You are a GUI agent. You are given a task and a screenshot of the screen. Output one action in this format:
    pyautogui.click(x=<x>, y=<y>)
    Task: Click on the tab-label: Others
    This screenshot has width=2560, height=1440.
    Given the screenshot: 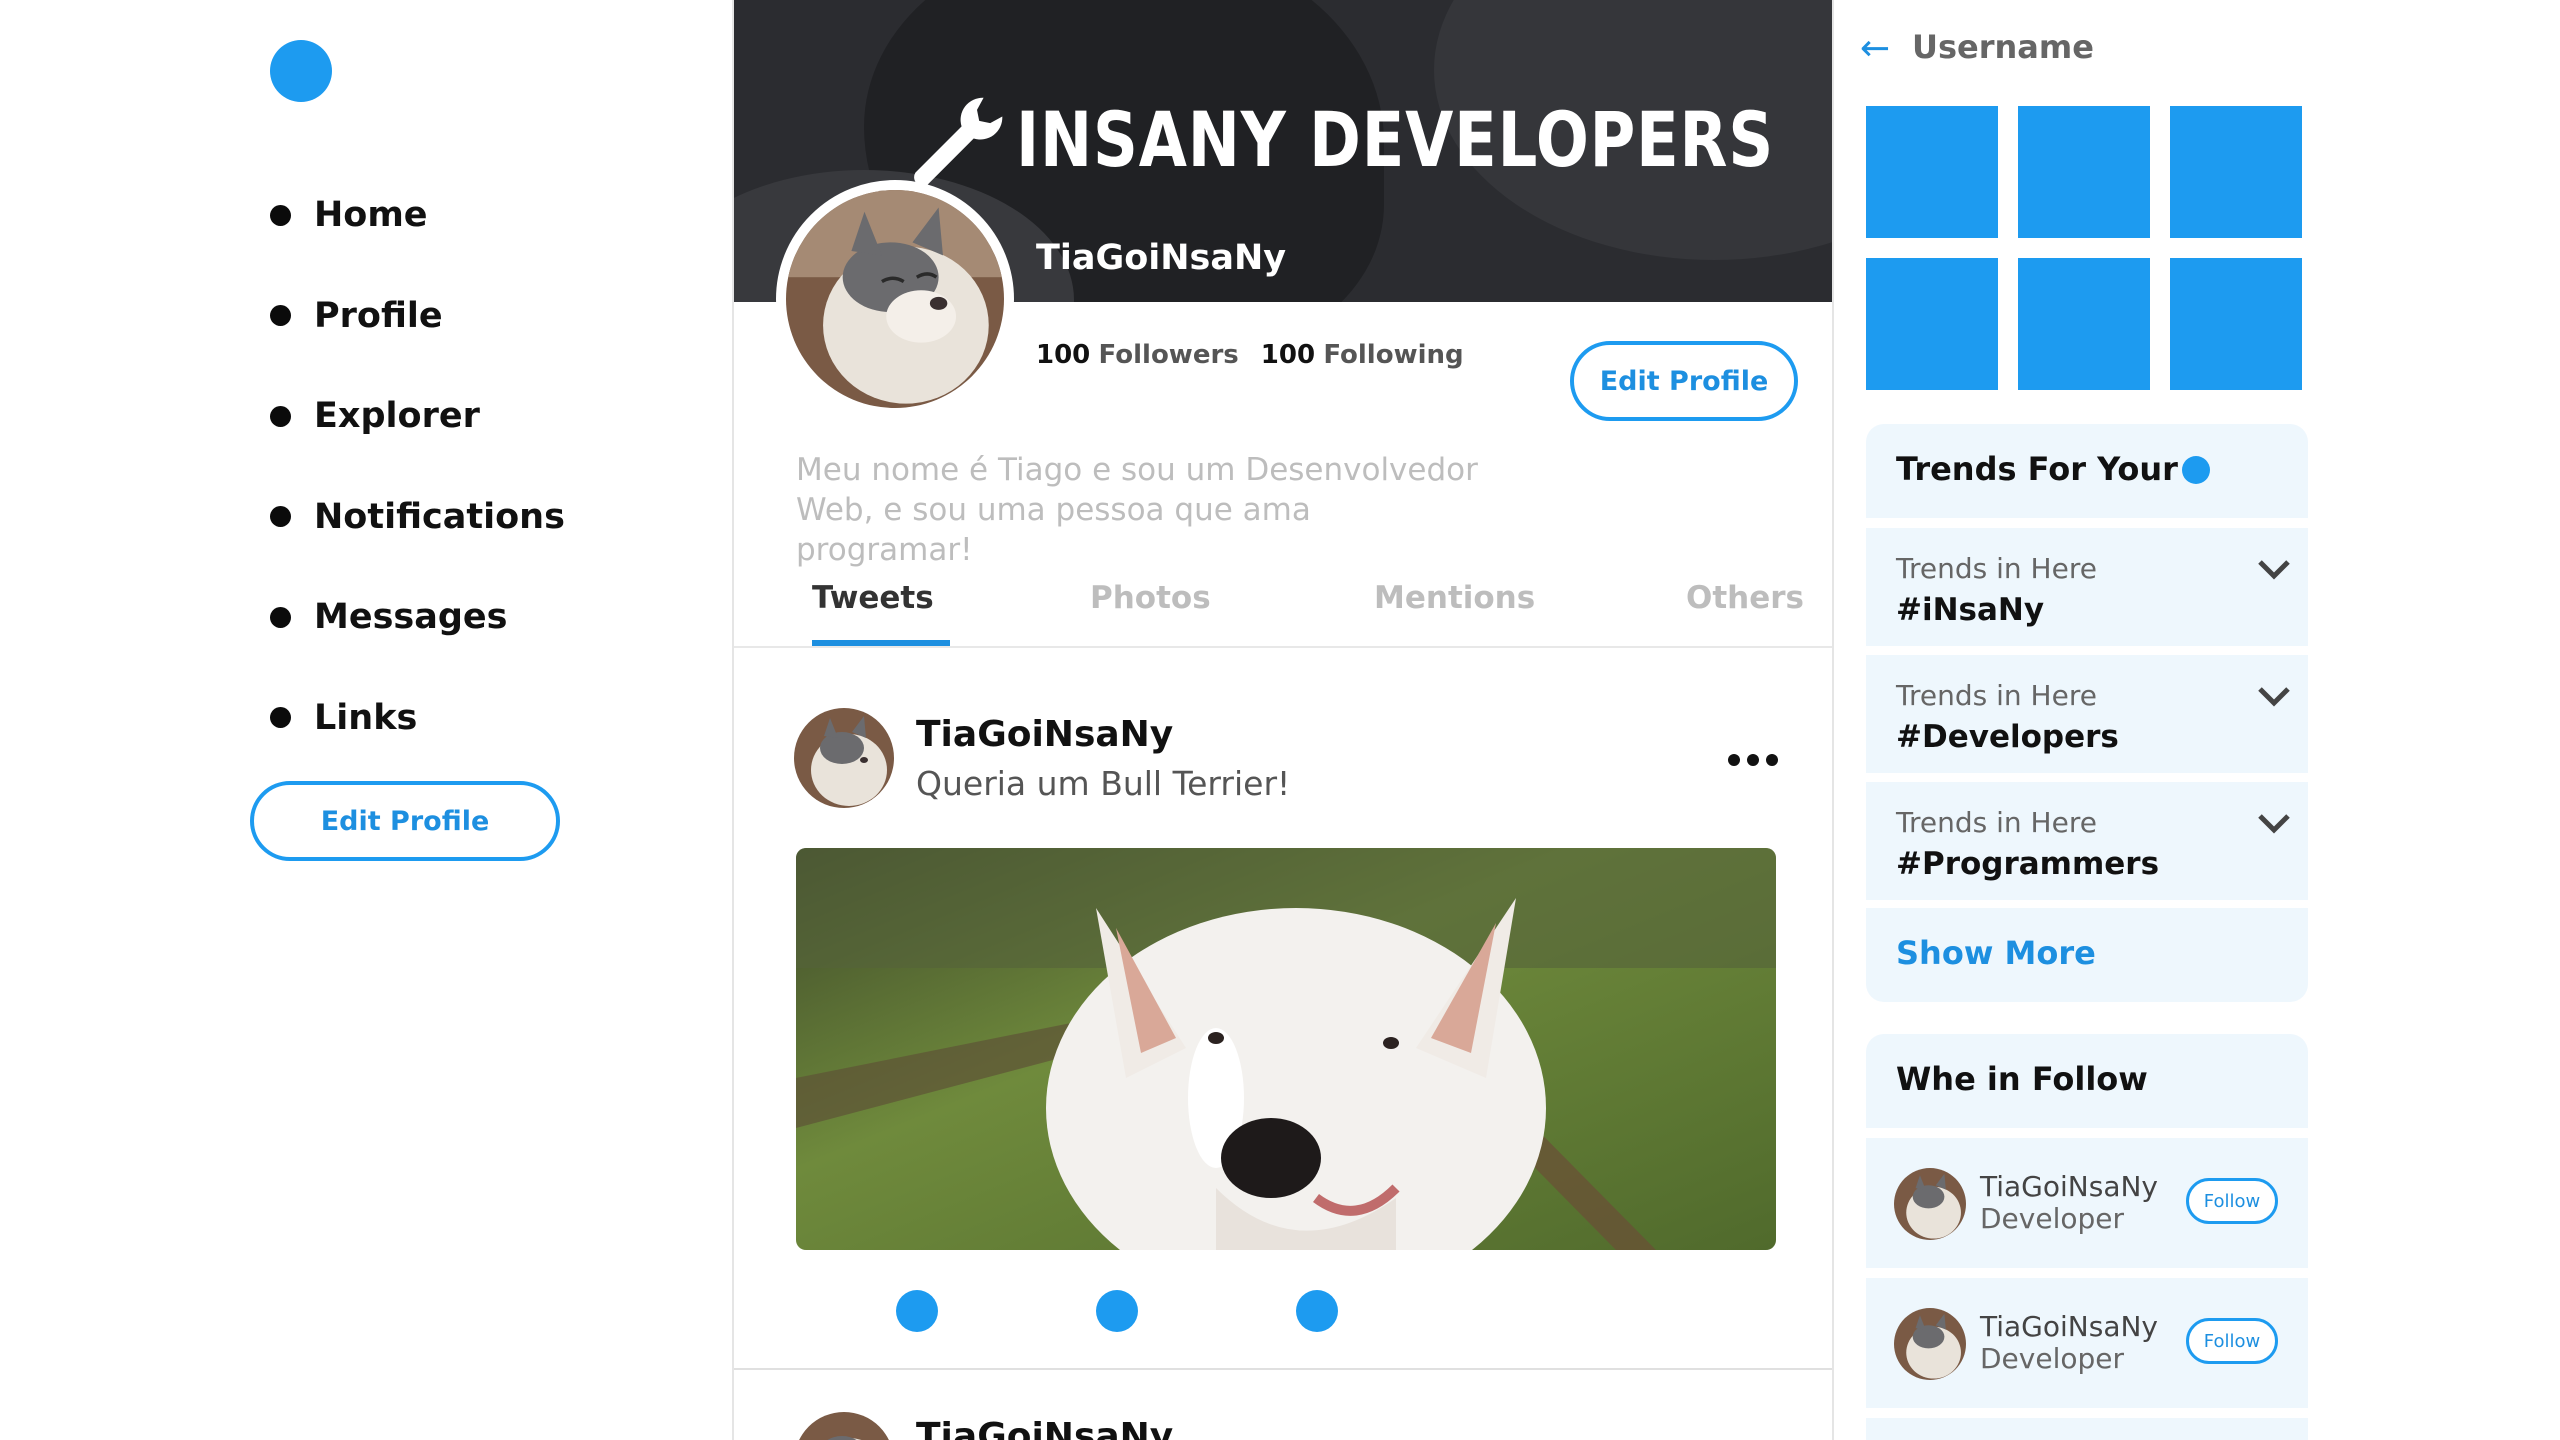 What is the action you would take?
    pyautogui.click(x=1745, y=598)
    